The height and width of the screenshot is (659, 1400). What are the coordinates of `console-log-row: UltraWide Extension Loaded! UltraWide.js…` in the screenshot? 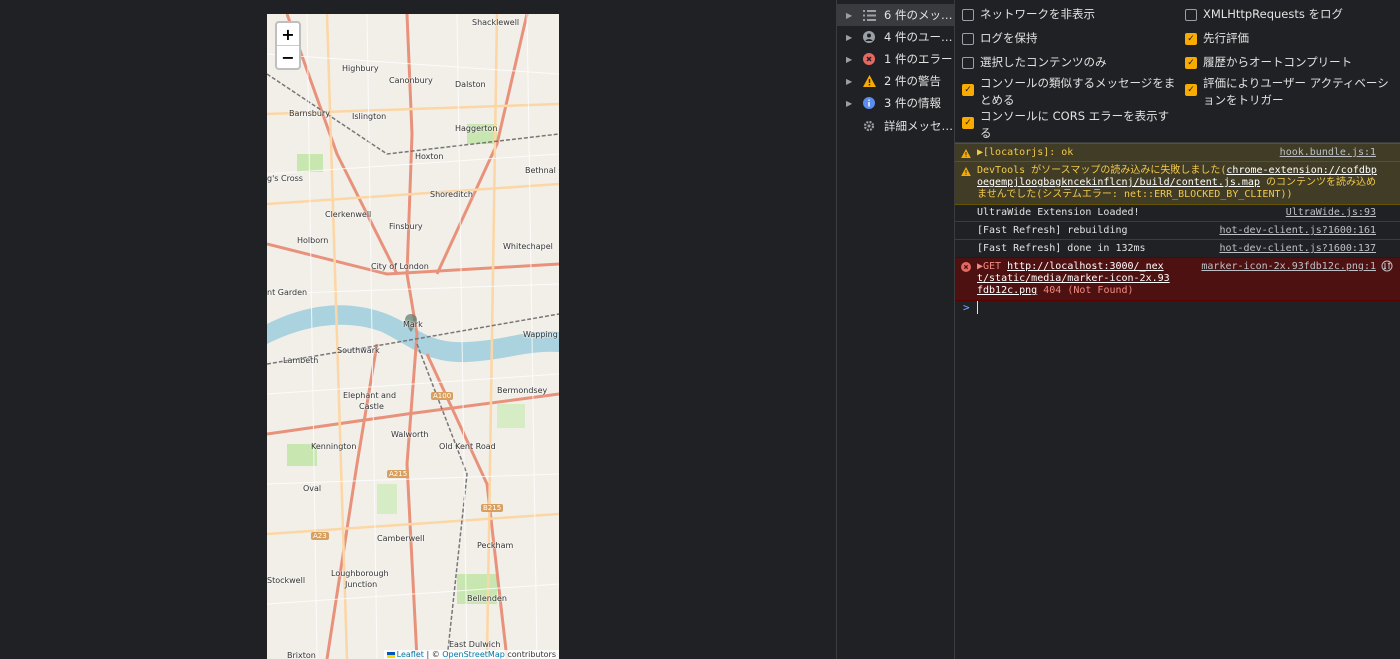 It's located at (1177, 212).